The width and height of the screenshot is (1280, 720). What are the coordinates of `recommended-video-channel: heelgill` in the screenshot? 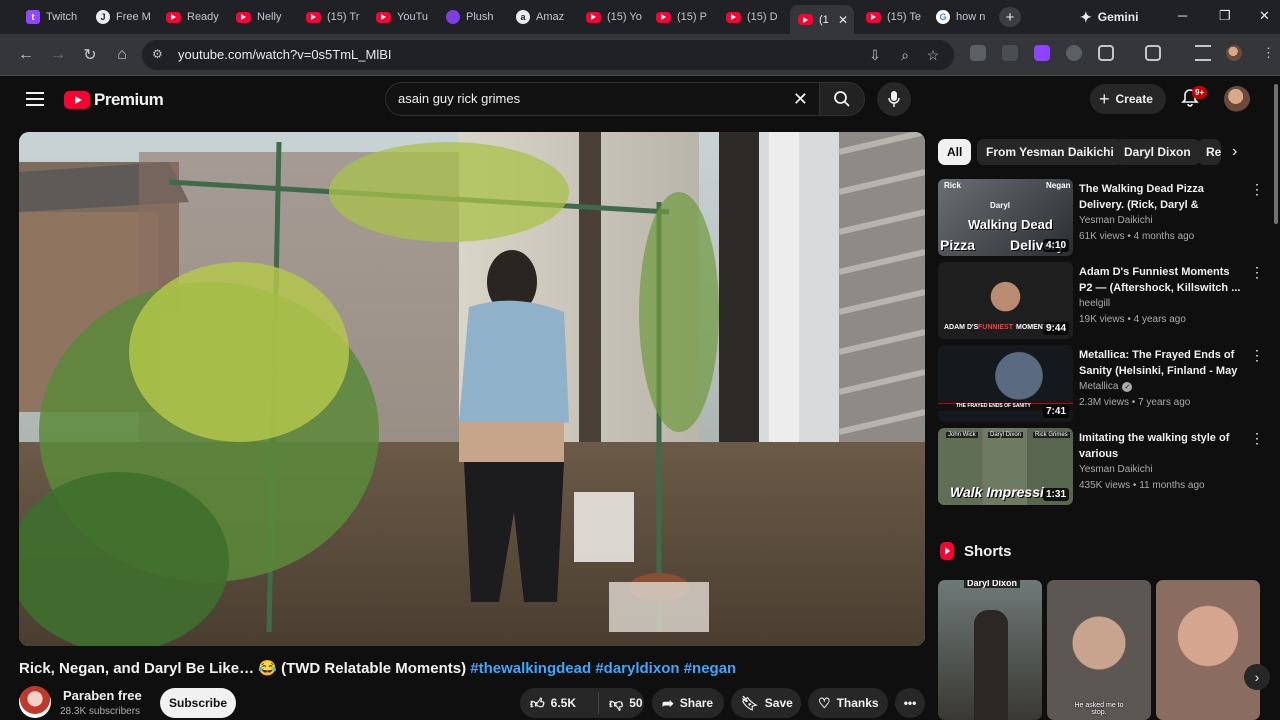 It's located at (1094, 303).